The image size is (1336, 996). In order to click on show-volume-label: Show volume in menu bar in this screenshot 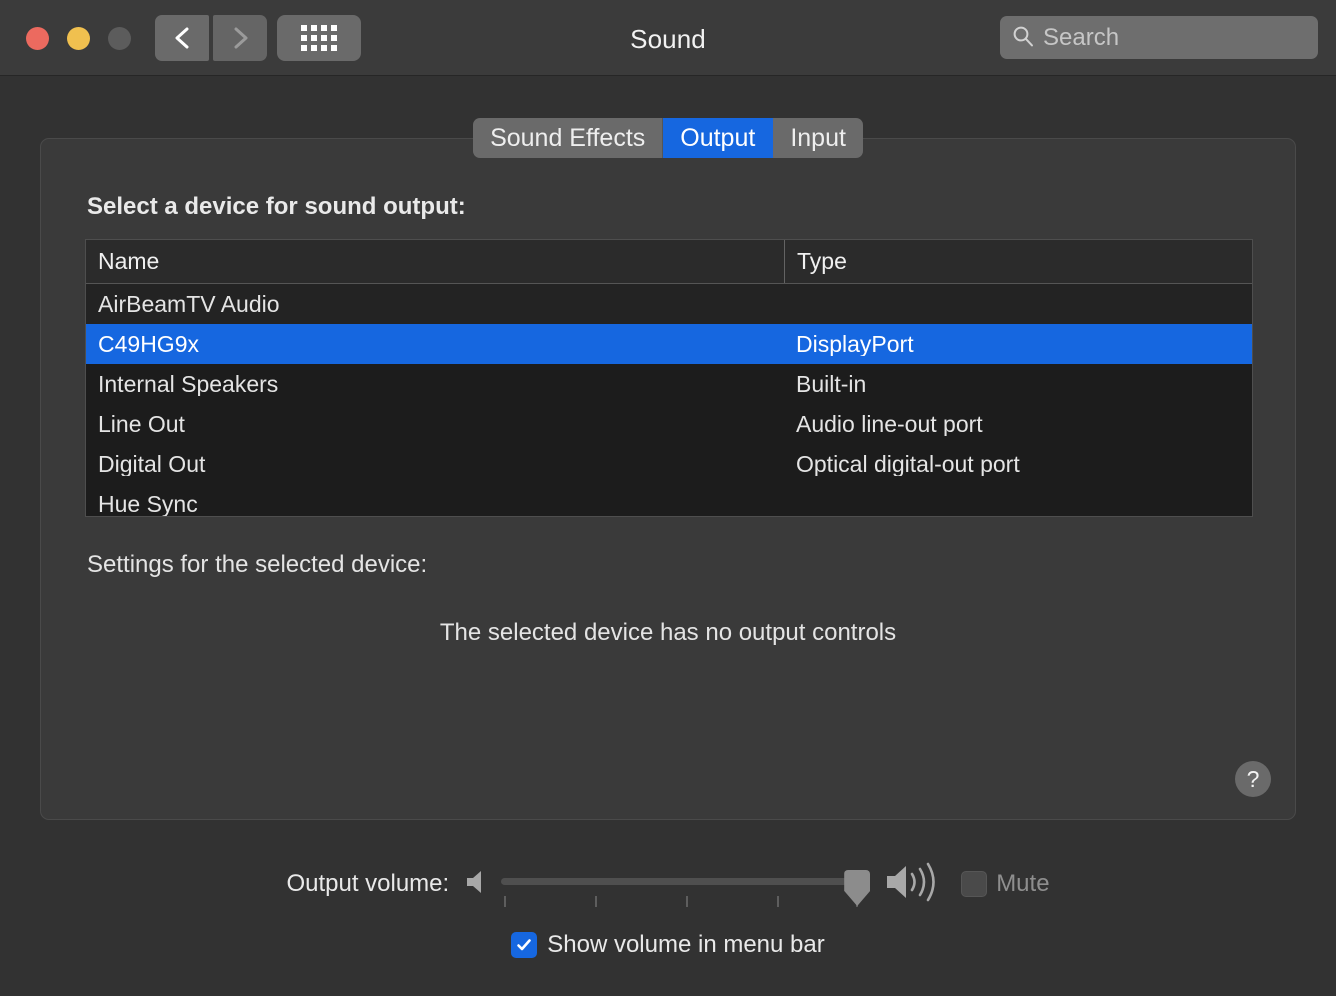, I will do `click(686, 944)`.